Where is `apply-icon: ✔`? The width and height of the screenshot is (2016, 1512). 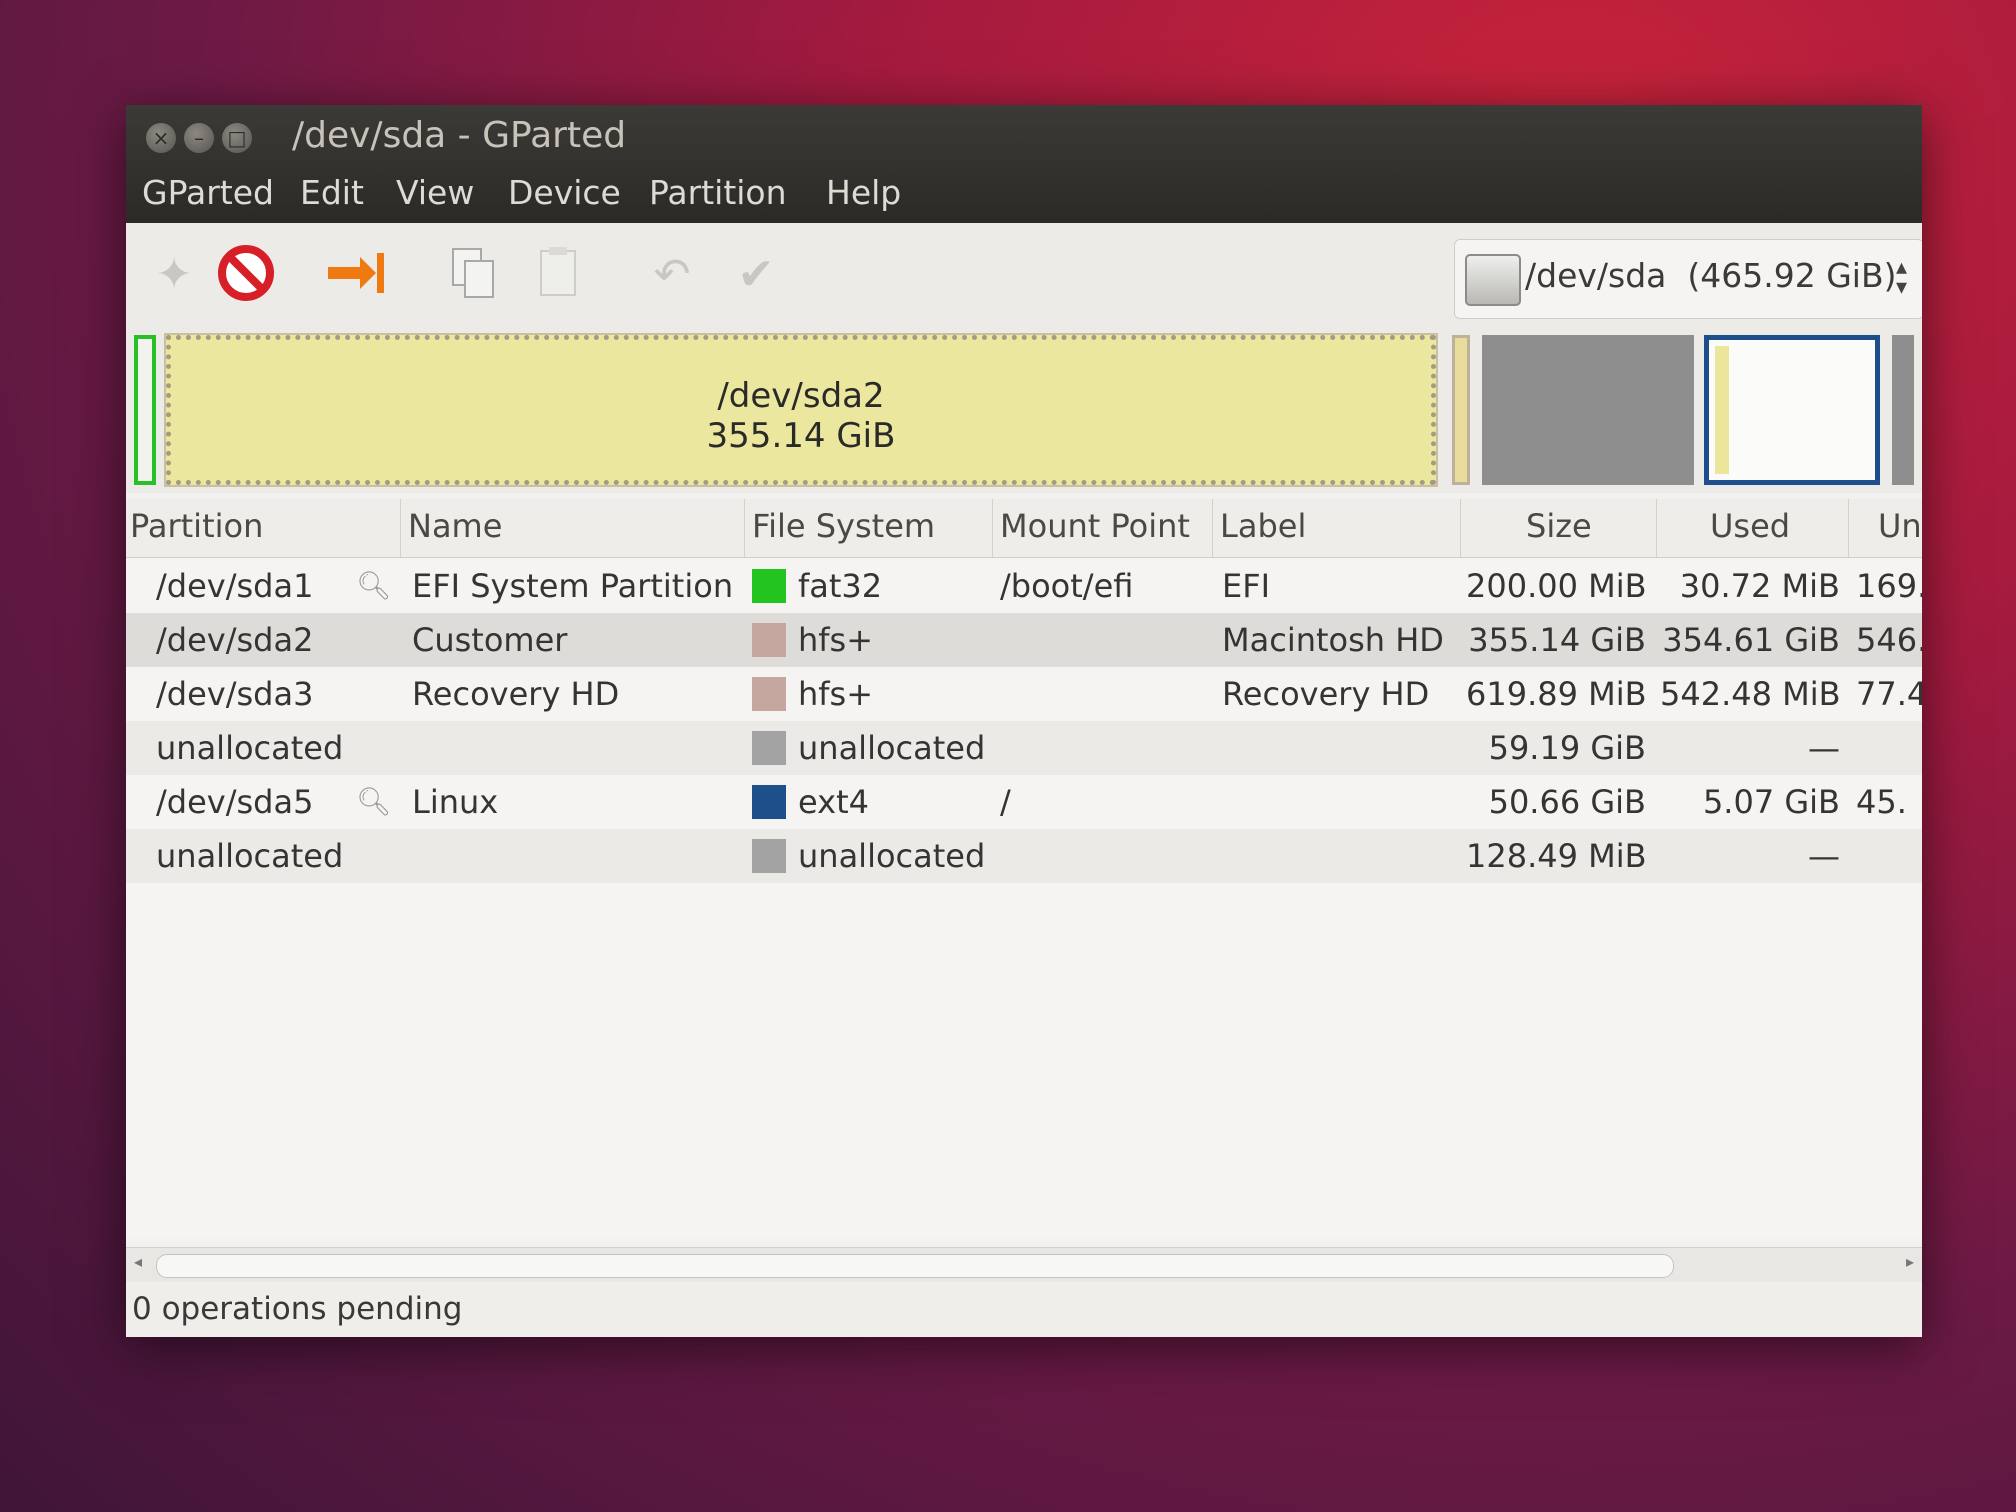 apply-icon: ✔ is located at coordinates (756, 275).